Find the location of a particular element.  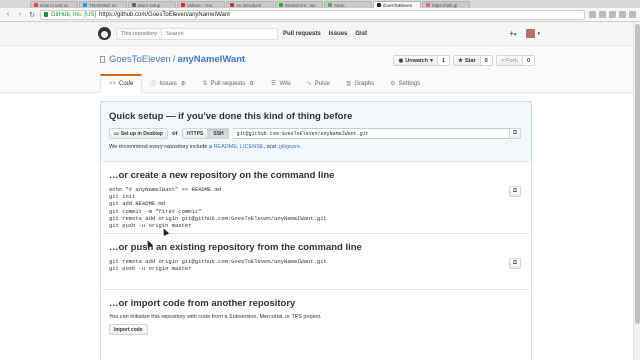

repo-name-link: anyNameIWant is located at coordinates (211, 59).